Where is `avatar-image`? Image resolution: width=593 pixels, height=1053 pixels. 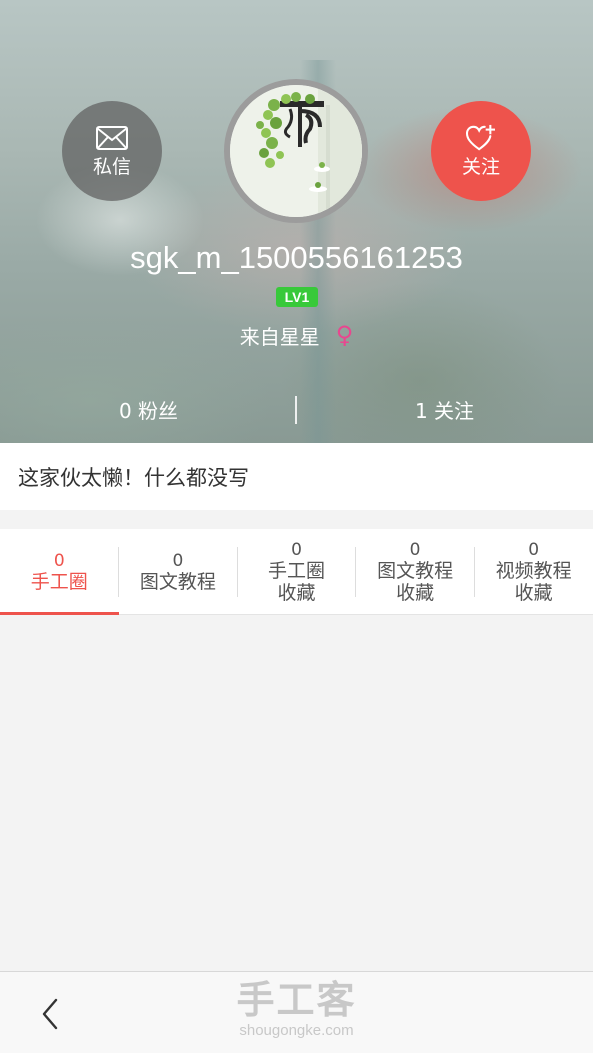
avatar-image is located at coordinates (296, 151).